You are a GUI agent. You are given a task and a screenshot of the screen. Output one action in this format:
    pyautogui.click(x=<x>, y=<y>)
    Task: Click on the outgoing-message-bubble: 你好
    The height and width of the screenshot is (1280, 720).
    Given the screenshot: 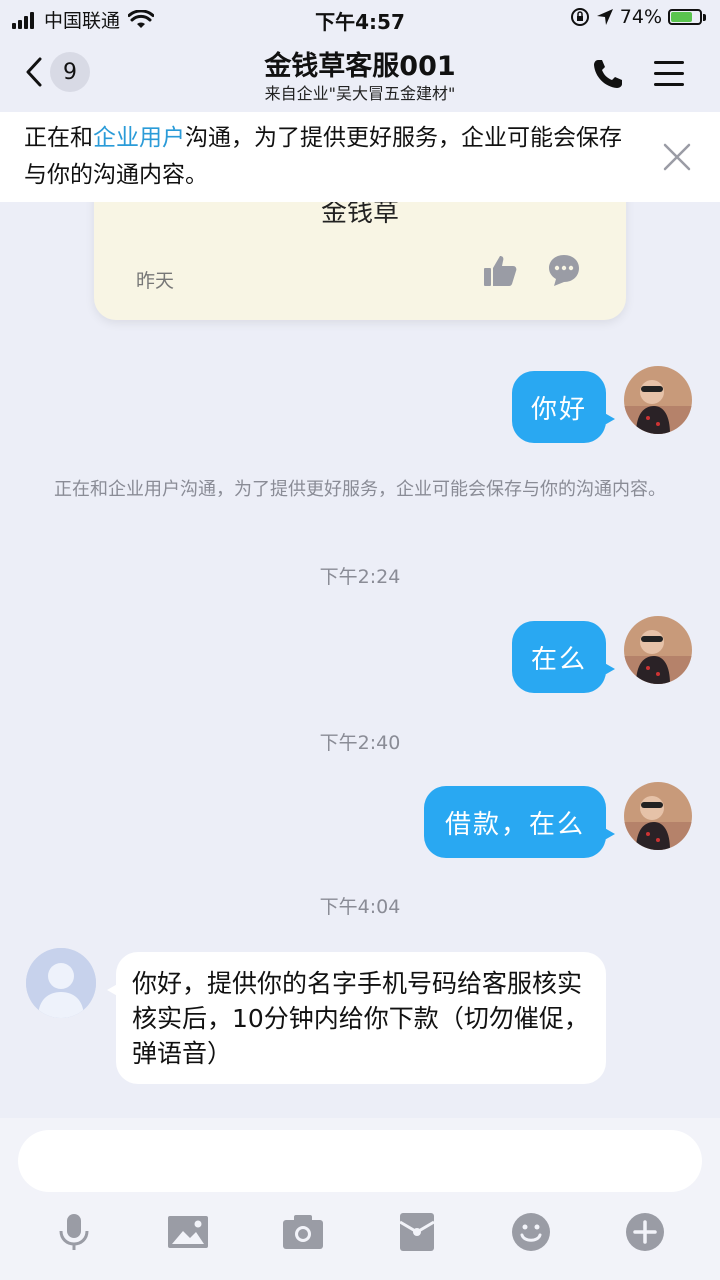 What is the action you would take?
    pyautogui.click(x=563, y=407)
    